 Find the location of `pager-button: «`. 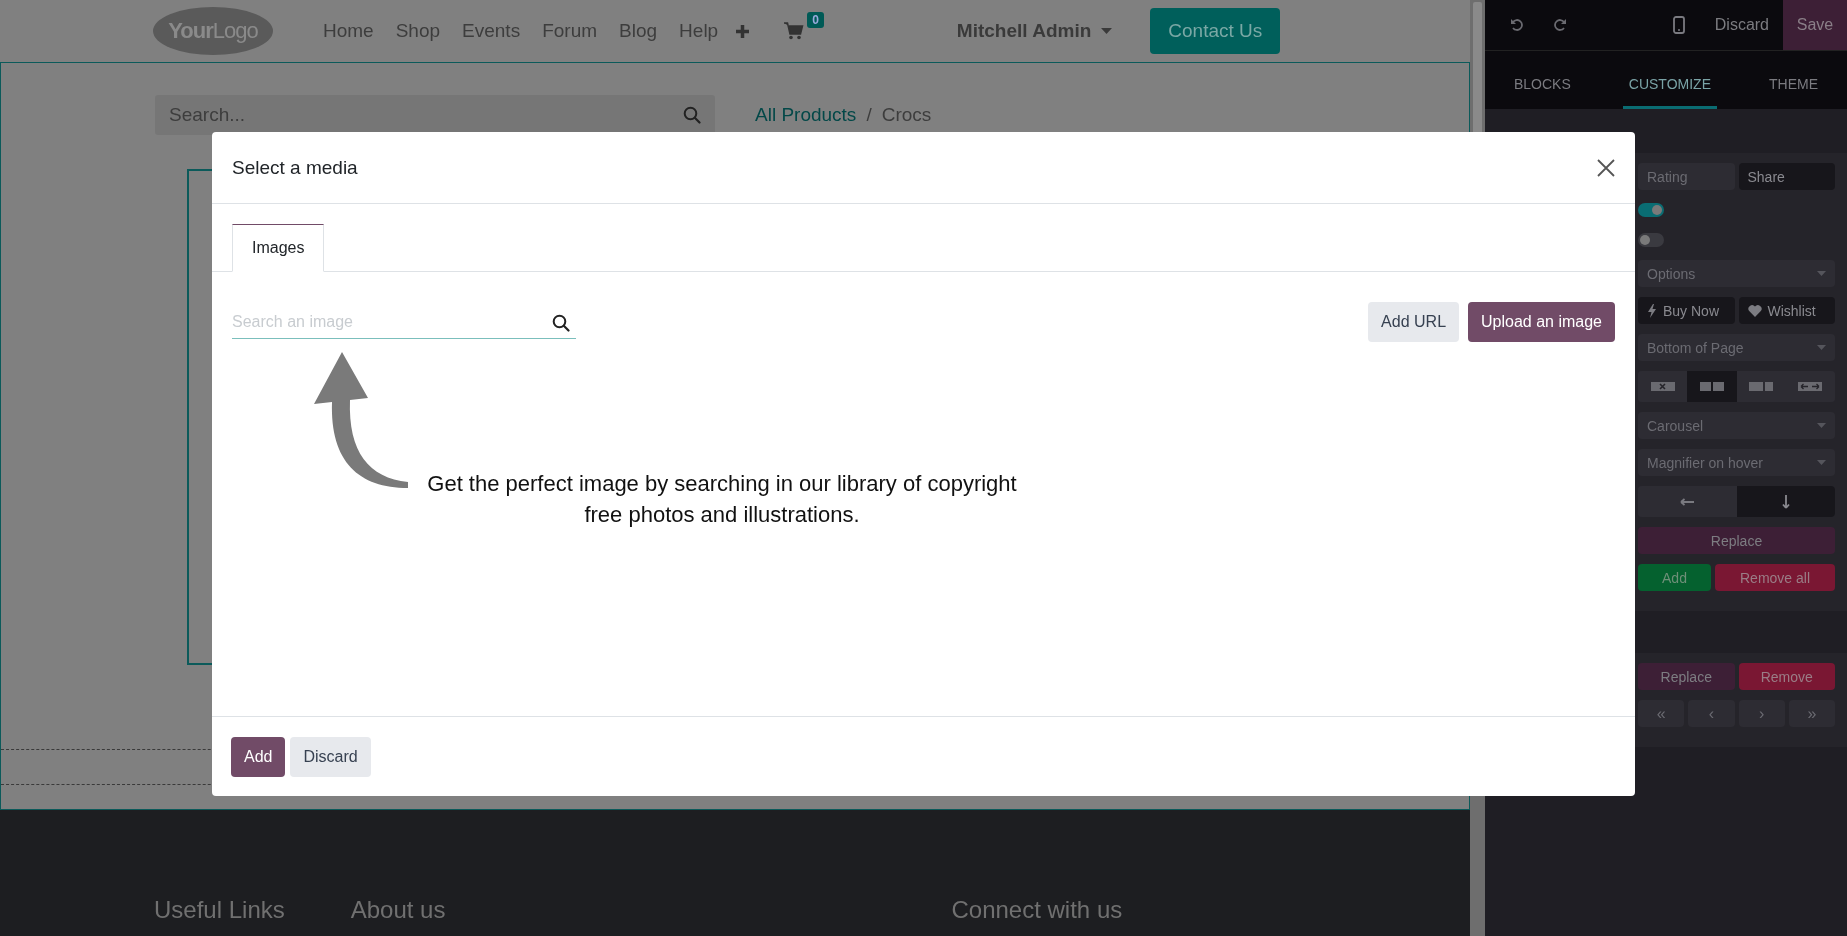

pager-button: « is located at coordinates (1661, 713).